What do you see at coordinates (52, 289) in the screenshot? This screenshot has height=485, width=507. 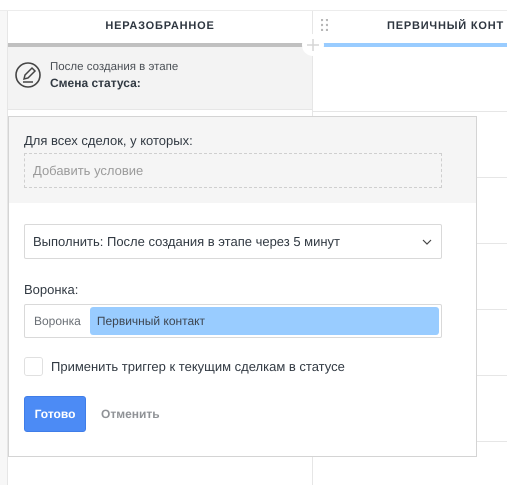 I see `pipeline-label: Воронка:` at bounding box center [52, 289].